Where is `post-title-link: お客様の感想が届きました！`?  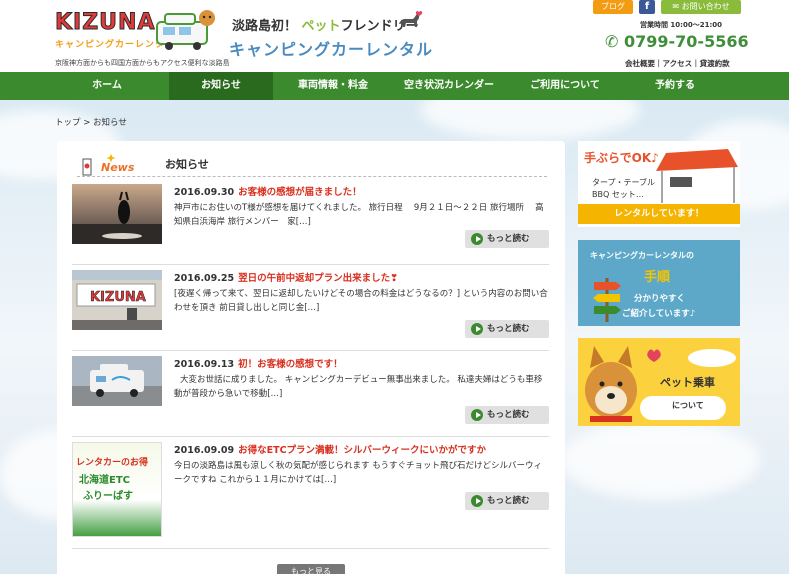
post-title-link: お客様の感想が届きました！ is located at coordinates (300, 192).